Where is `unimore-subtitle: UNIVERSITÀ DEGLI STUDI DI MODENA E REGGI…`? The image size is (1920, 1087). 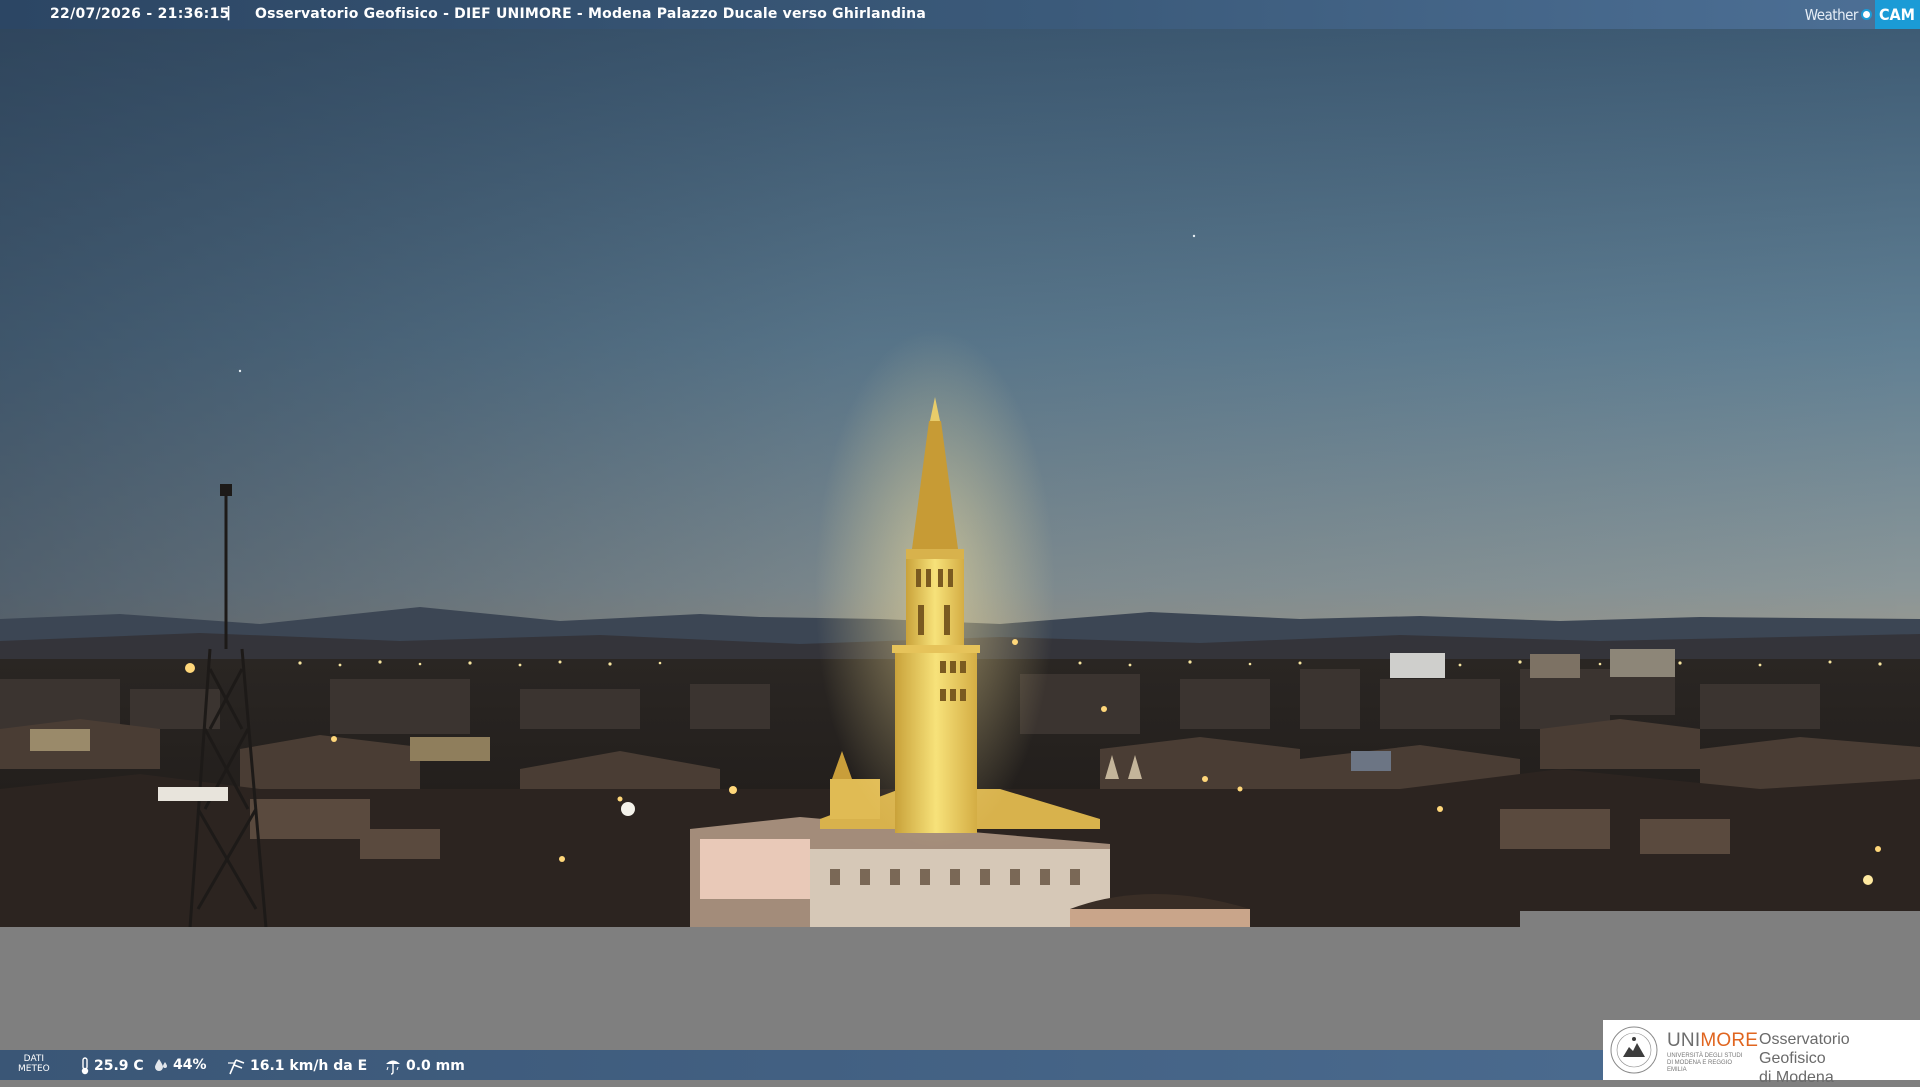 unimore-subtitle: UNIVERSITÀ DEGLI STUDI DI MODENA E REGGI… is located at coordinates (1705, 1063).